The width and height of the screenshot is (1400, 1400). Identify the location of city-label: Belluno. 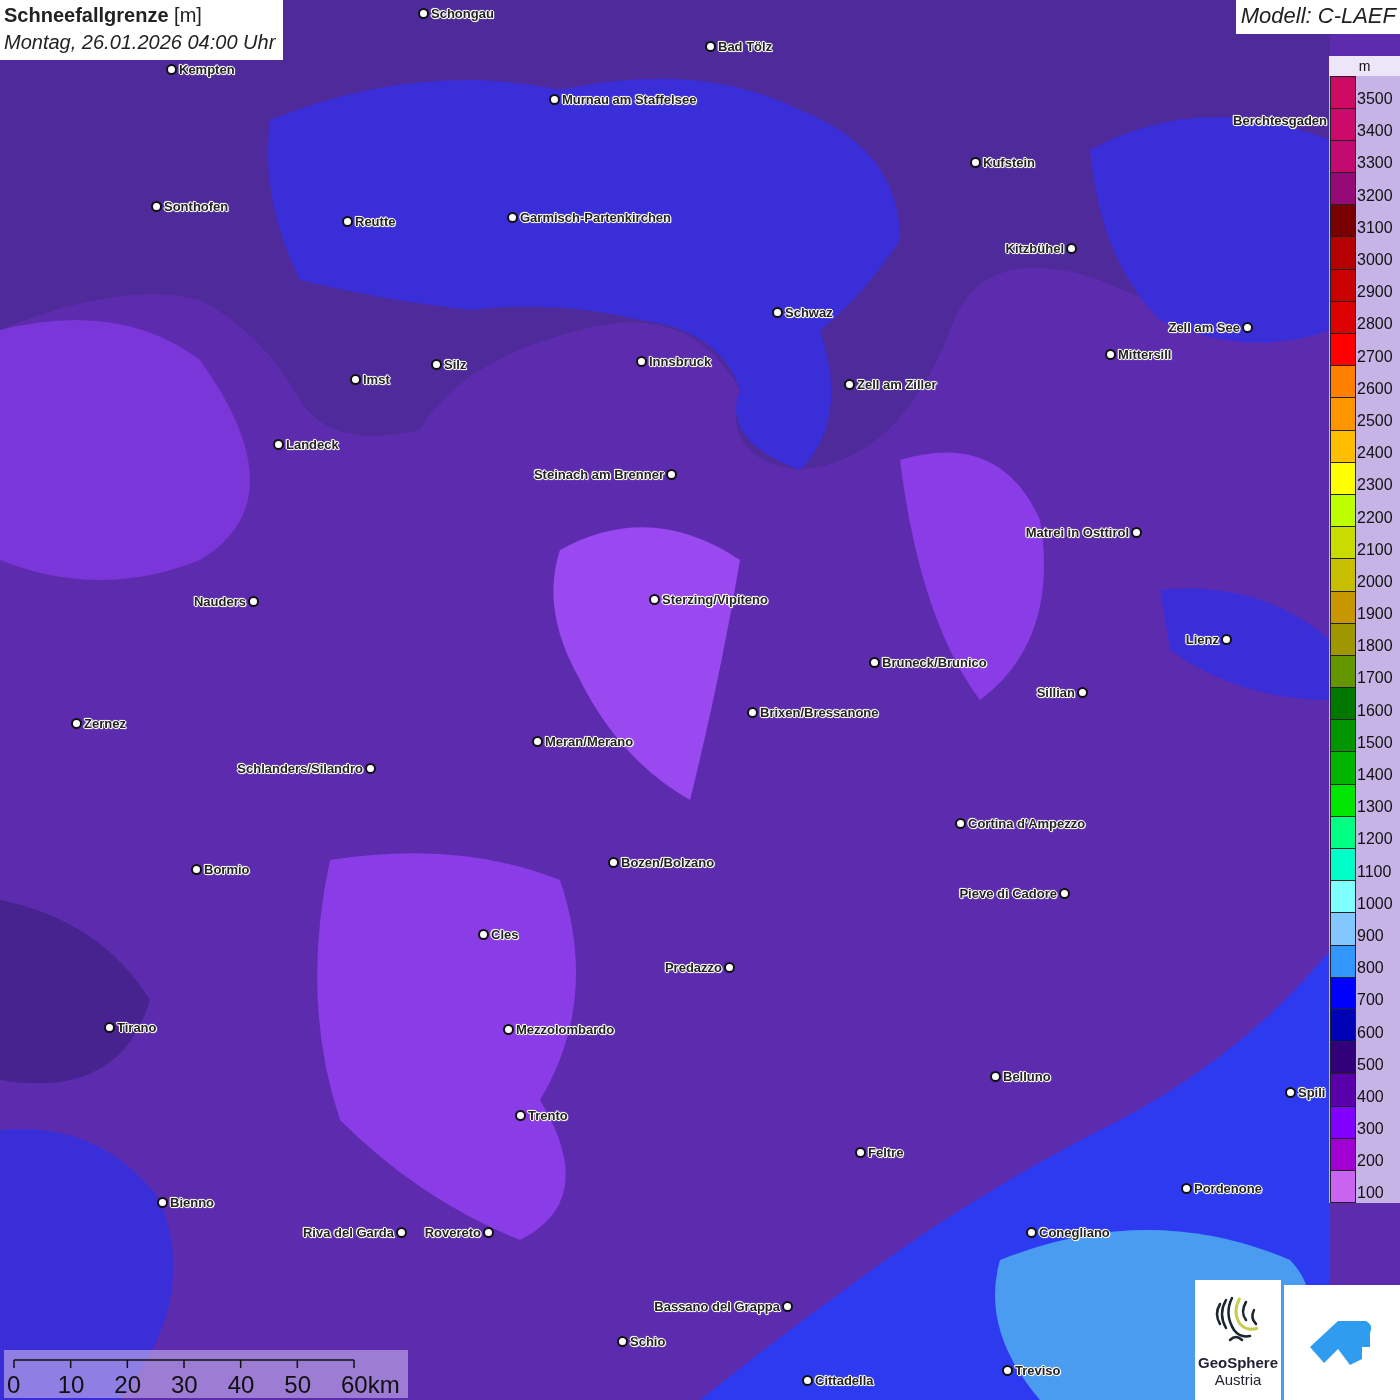
(1027, 1076).